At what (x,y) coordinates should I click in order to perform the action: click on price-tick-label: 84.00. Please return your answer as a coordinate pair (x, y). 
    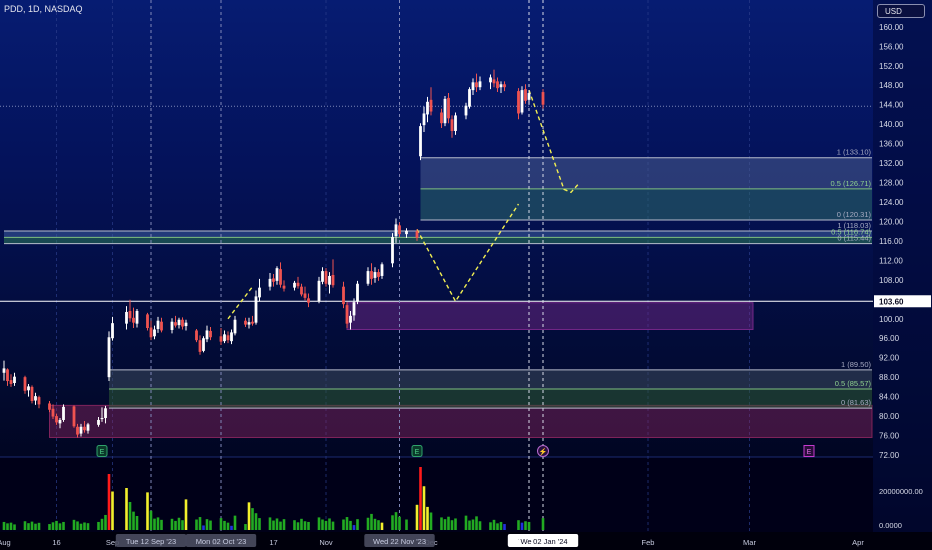
    Looking at the image, I should click on (889, 397).